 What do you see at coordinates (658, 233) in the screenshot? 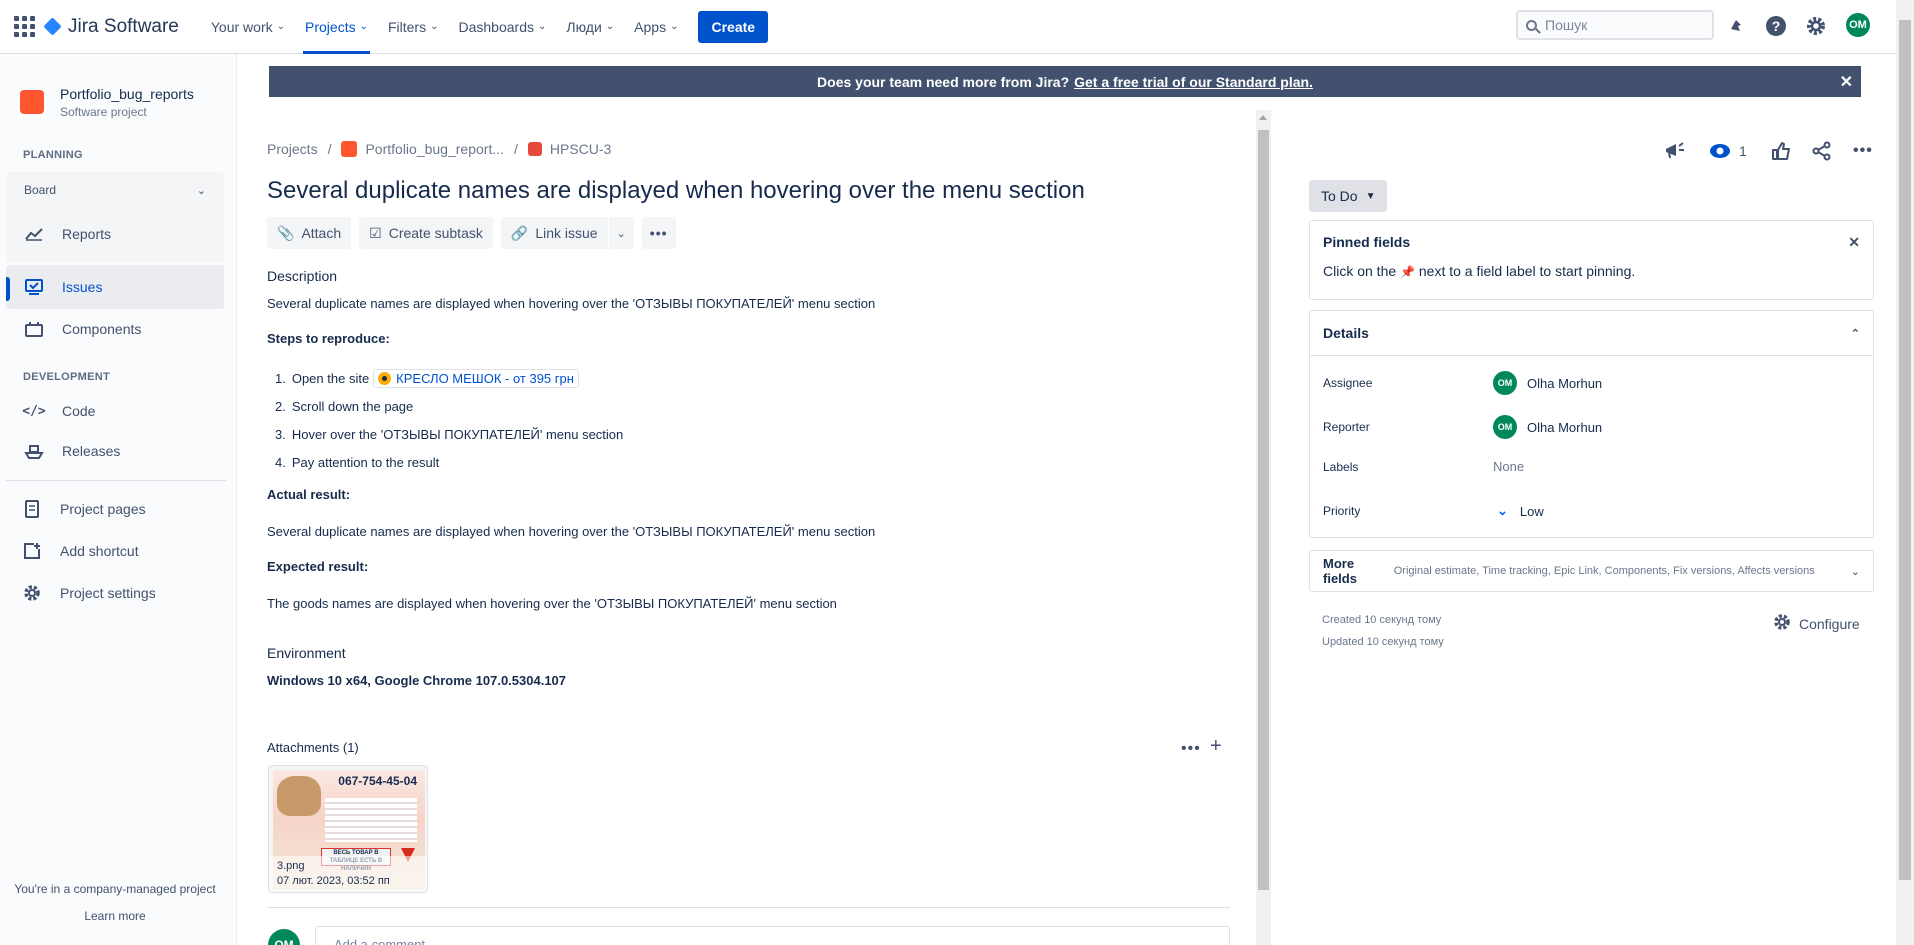
I see `more-actions-button: •••` at bounding box center [658, 233].